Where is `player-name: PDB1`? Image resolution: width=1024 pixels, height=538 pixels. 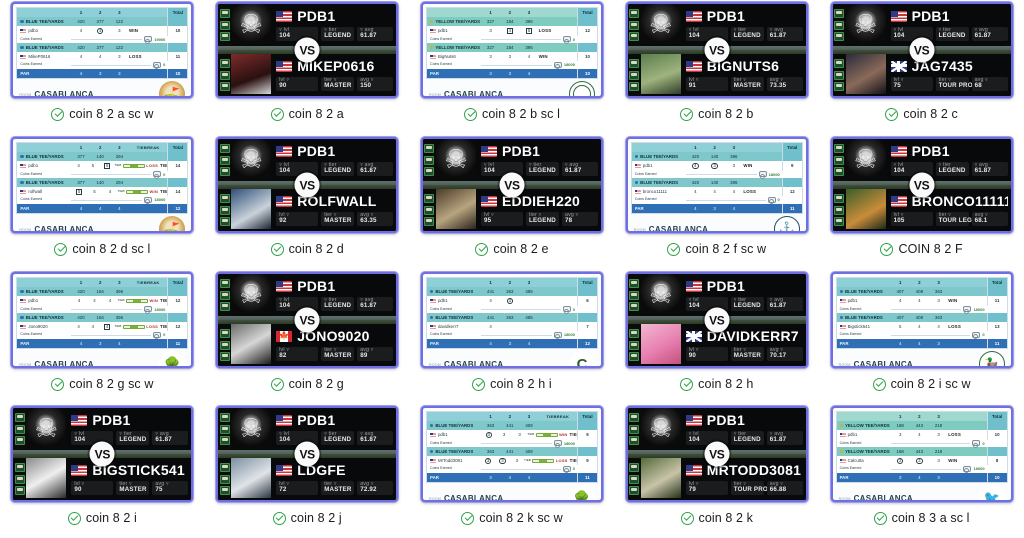 player-name: PDB1 is located at coordinates (316, 420).